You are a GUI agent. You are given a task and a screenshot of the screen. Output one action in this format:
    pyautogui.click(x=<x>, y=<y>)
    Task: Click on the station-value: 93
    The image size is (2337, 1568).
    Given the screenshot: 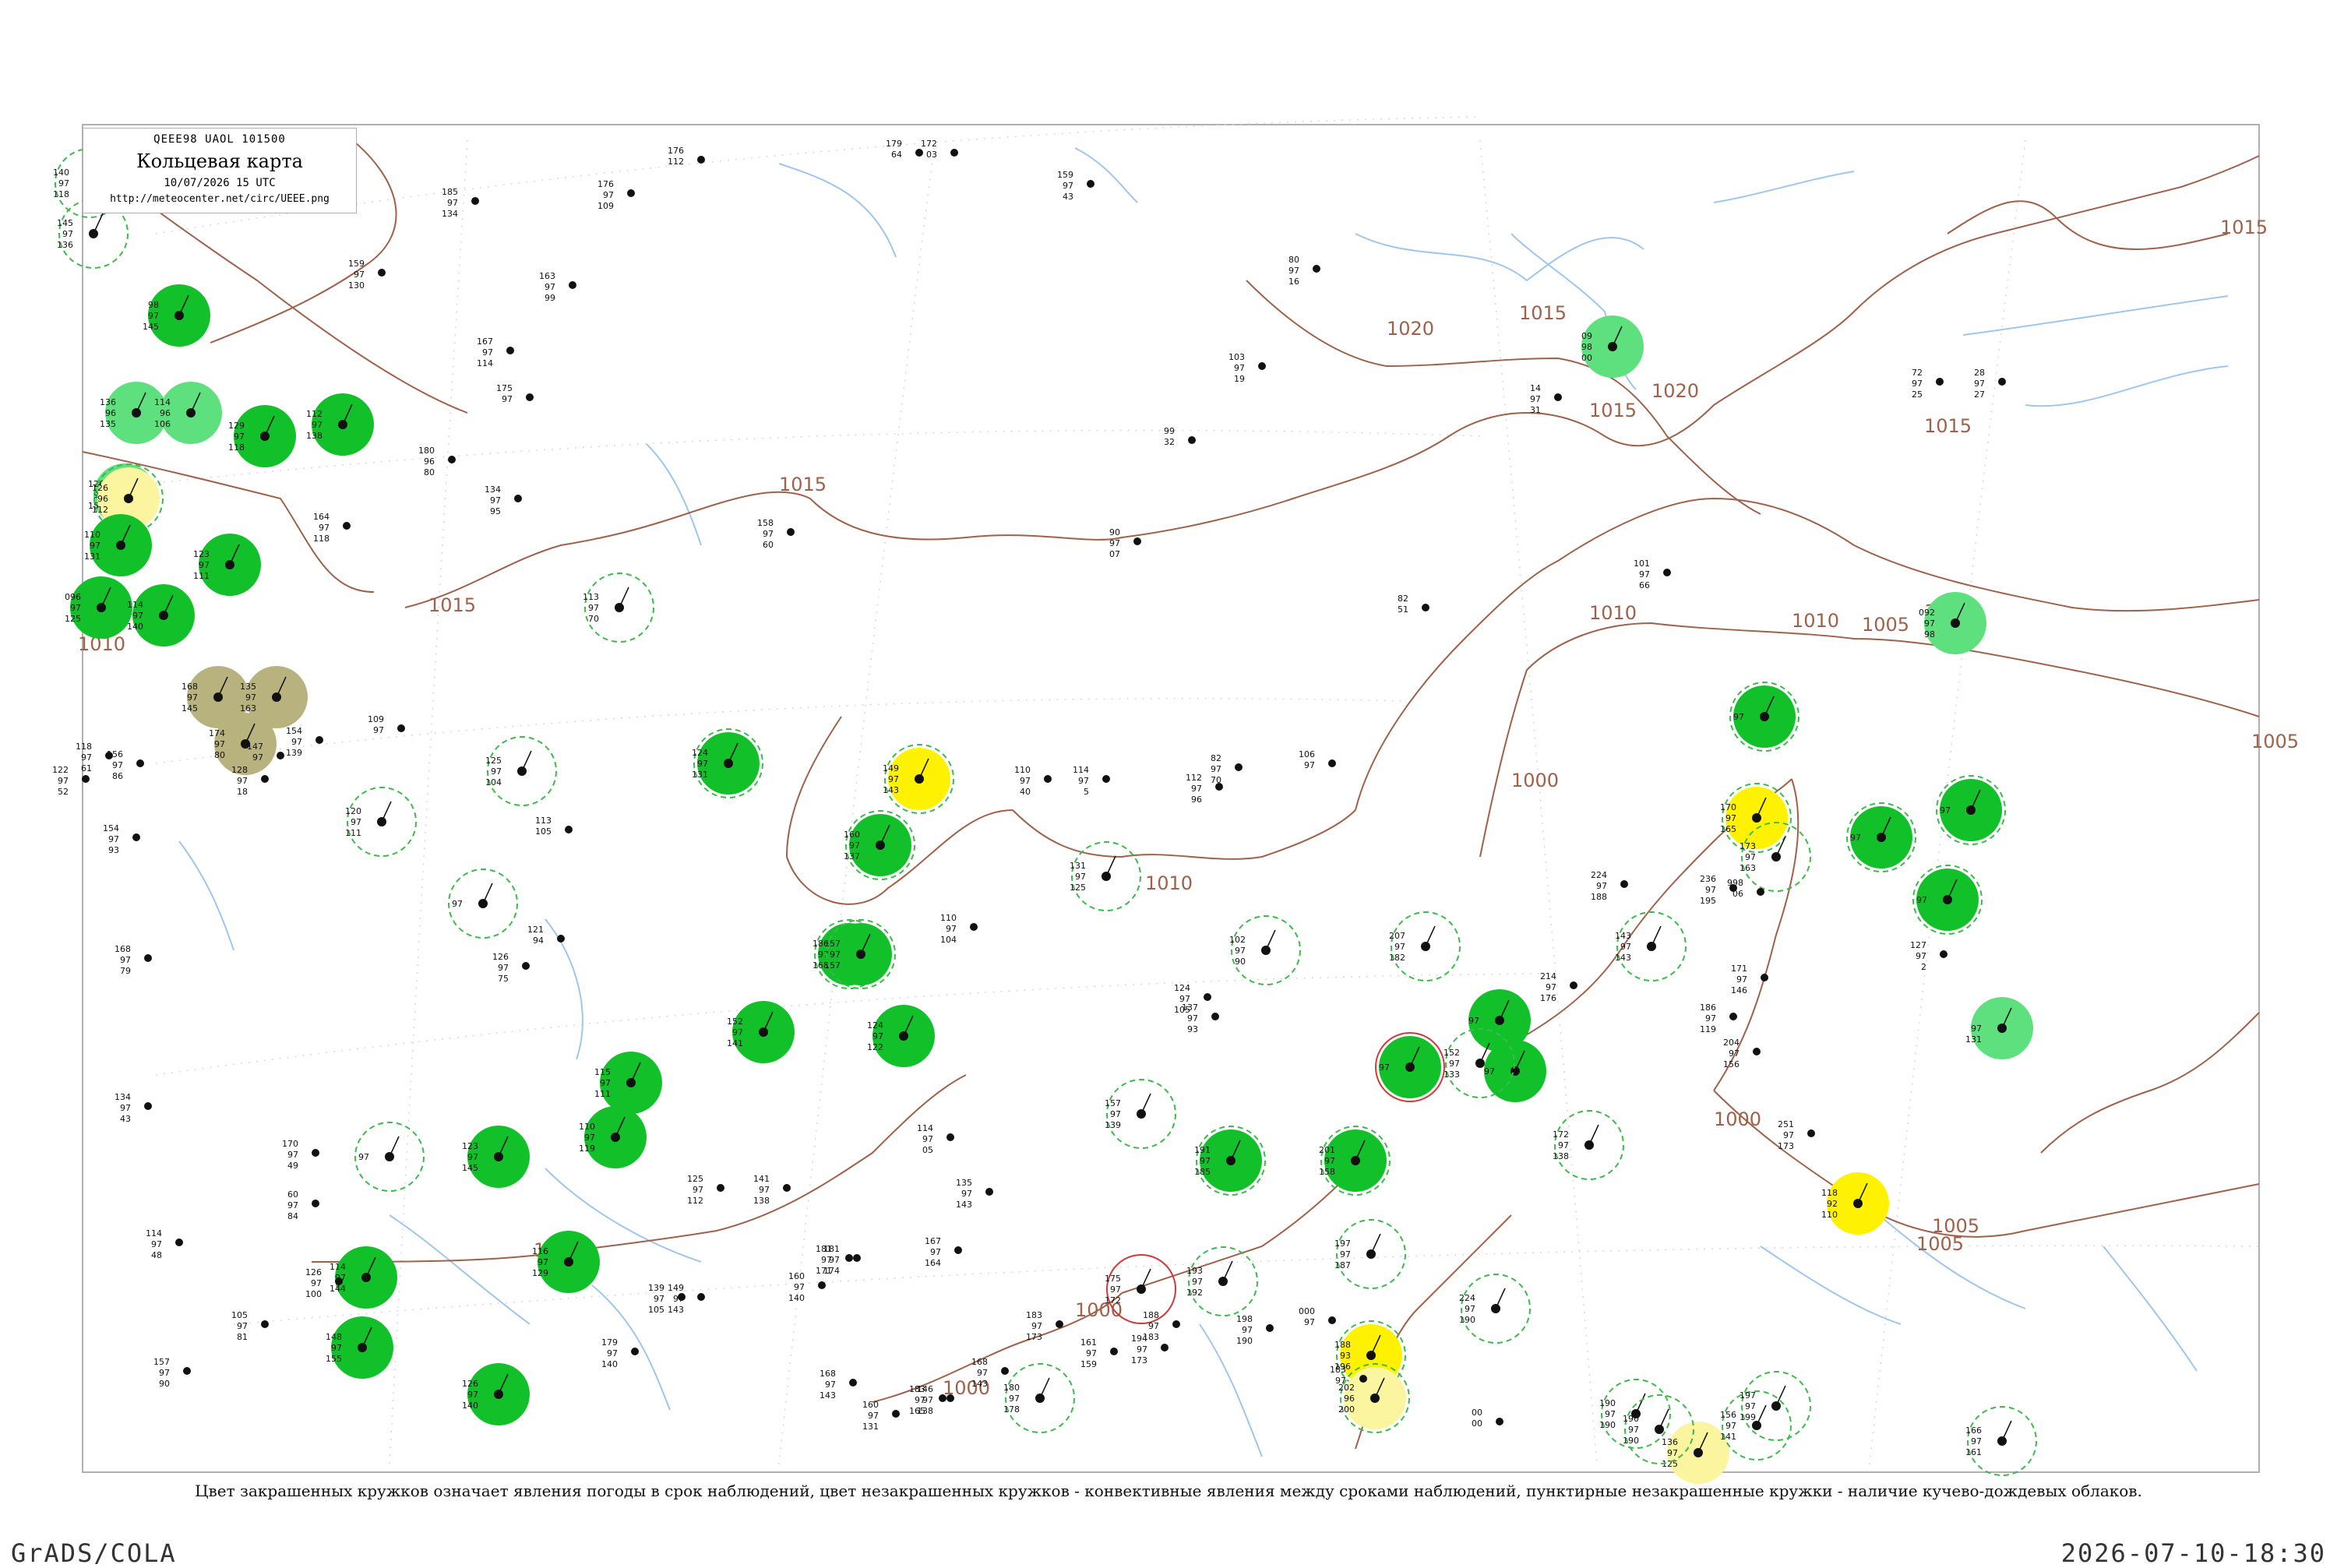 What is the action you would take?
    pyautogui.click(x=1193, y=1029)
    